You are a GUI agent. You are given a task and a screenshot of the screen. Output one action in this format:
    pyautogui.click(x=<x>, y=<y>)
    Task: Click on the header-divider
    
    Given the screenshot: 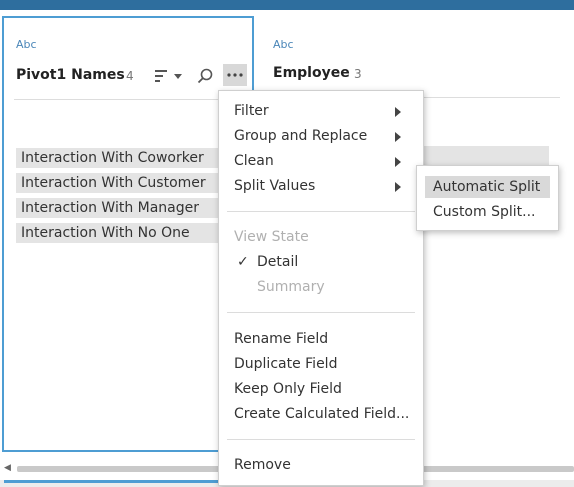 What is the action you would take?
    pyautogui.click(x=128, y=99)
    